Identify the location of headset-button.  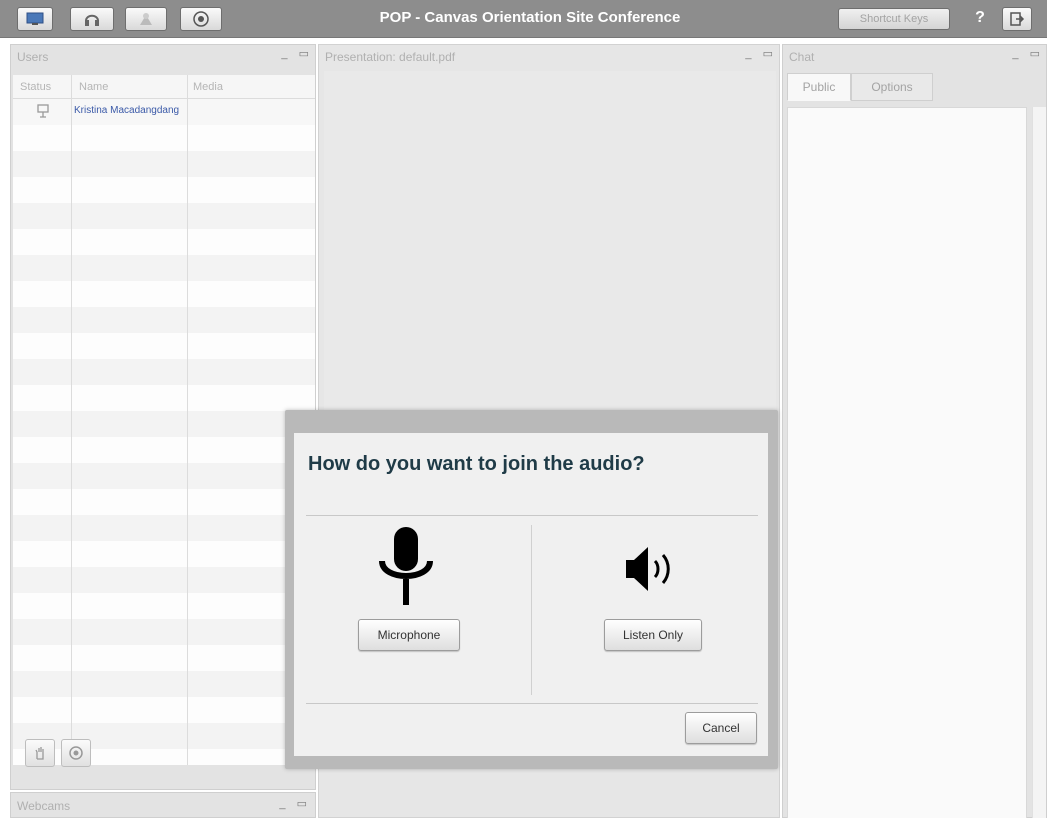
(92, 19).